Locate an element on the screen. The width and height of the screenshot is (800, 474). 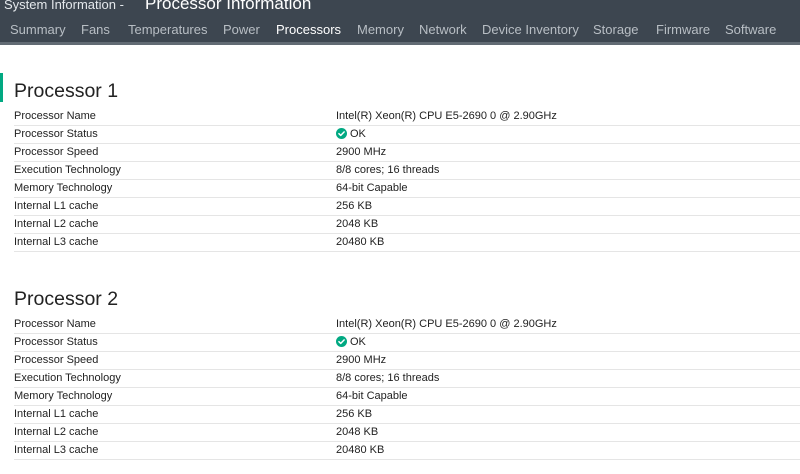
tab-temperatures: Temperatures is located at coordinates (167, 29).